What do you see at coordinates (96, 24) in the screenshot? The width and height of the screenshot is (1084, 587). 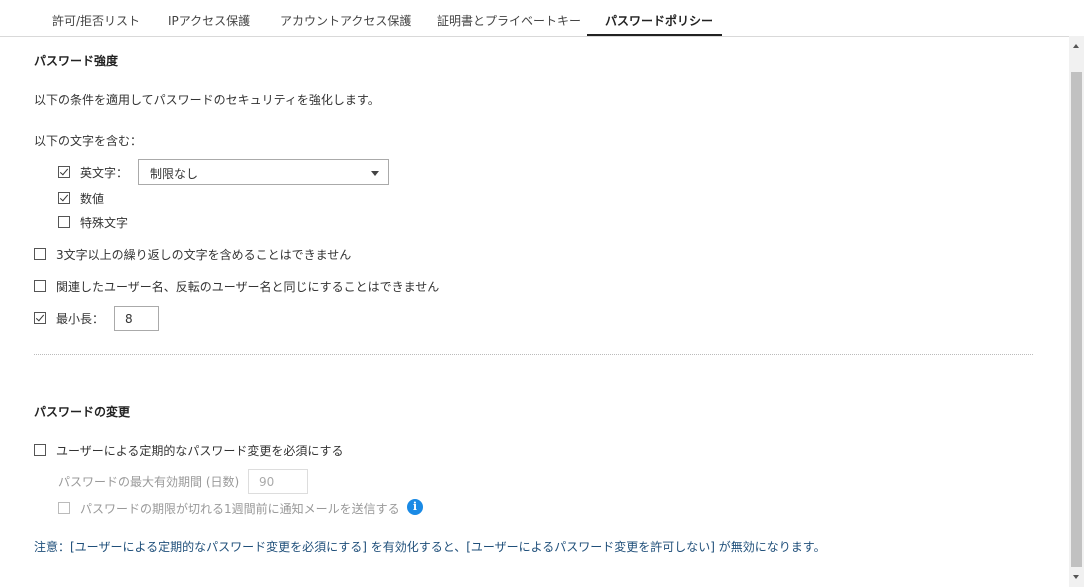 I see `tab-allow-deny-list: 許可/拒否リスト` at bounding box center [96, 24].